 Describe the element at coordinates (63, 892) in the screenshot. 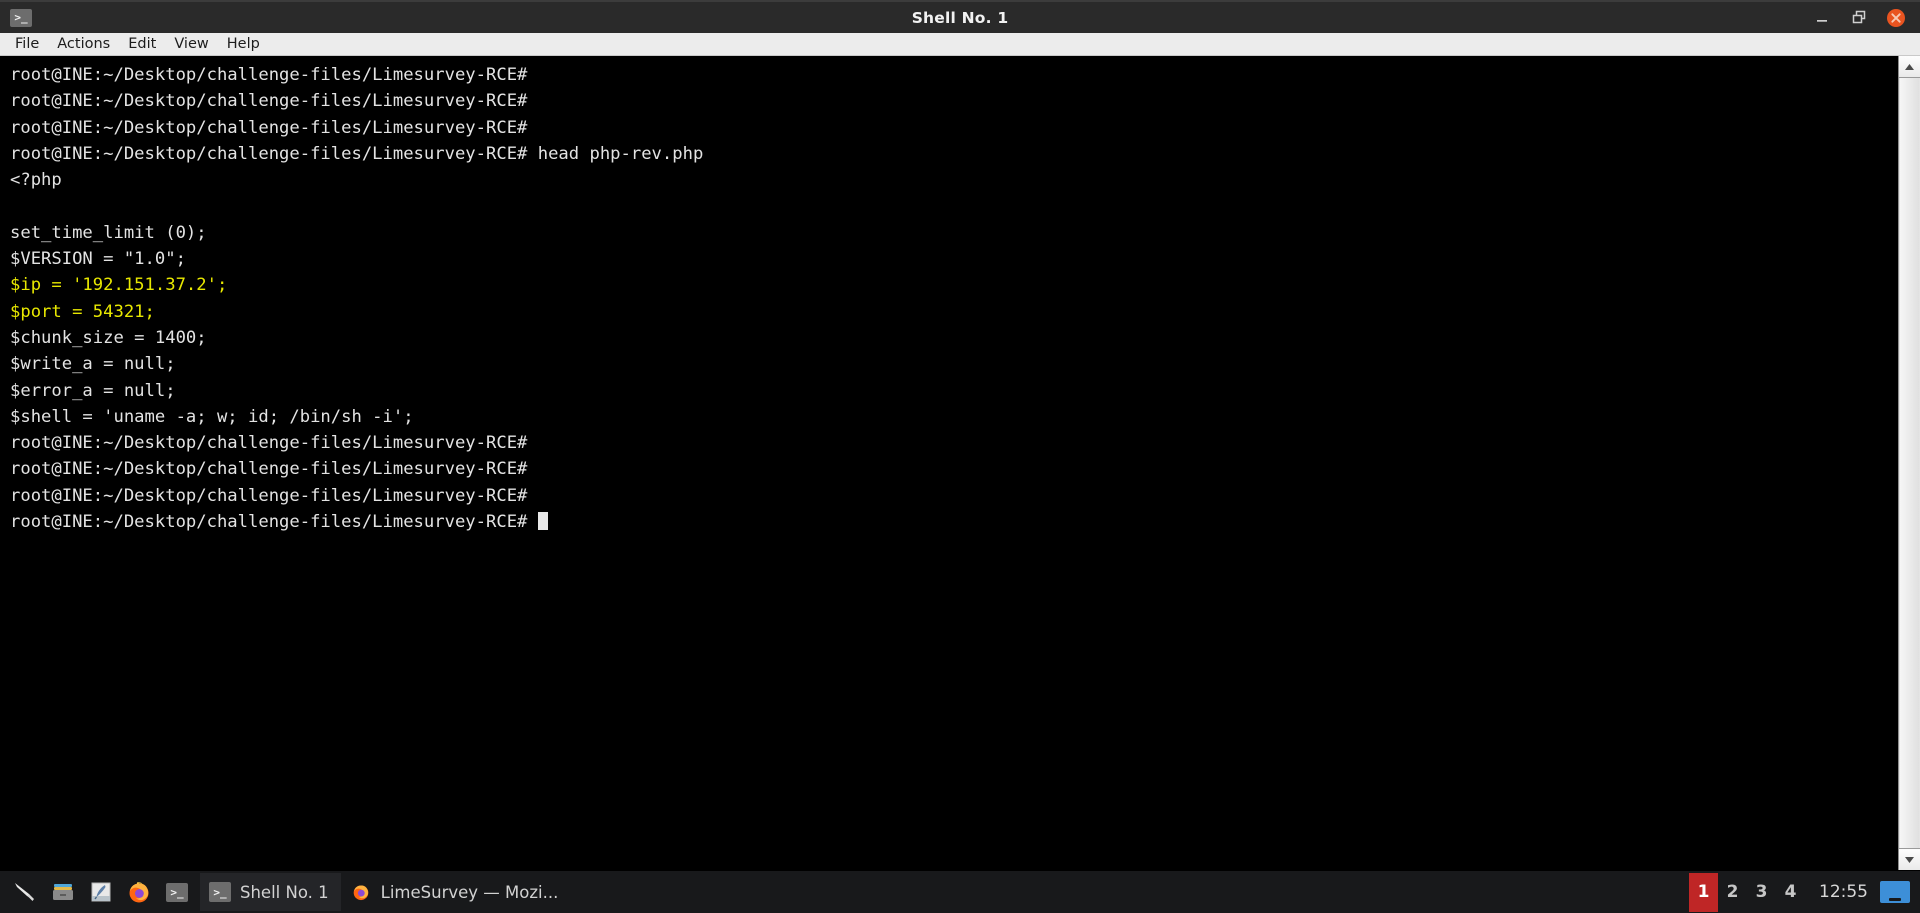

I see `file-manager-icon` at that location.